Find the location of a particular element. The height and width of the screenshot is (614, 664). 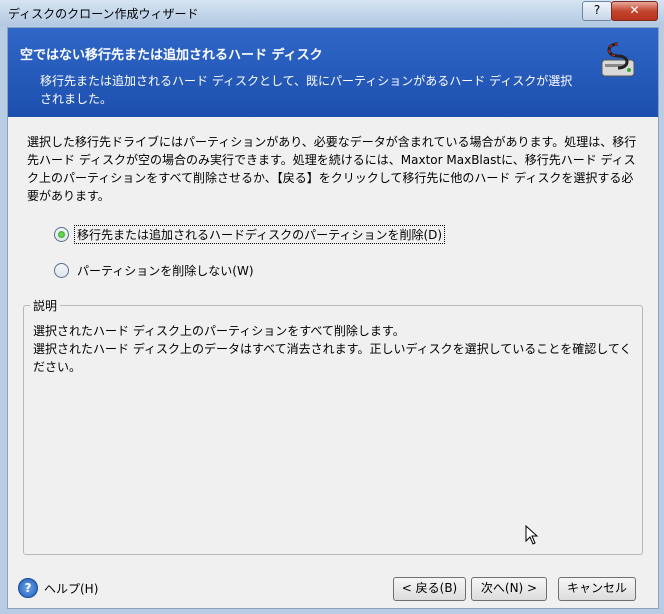

radio-keep is located at coordinates (61, 270).